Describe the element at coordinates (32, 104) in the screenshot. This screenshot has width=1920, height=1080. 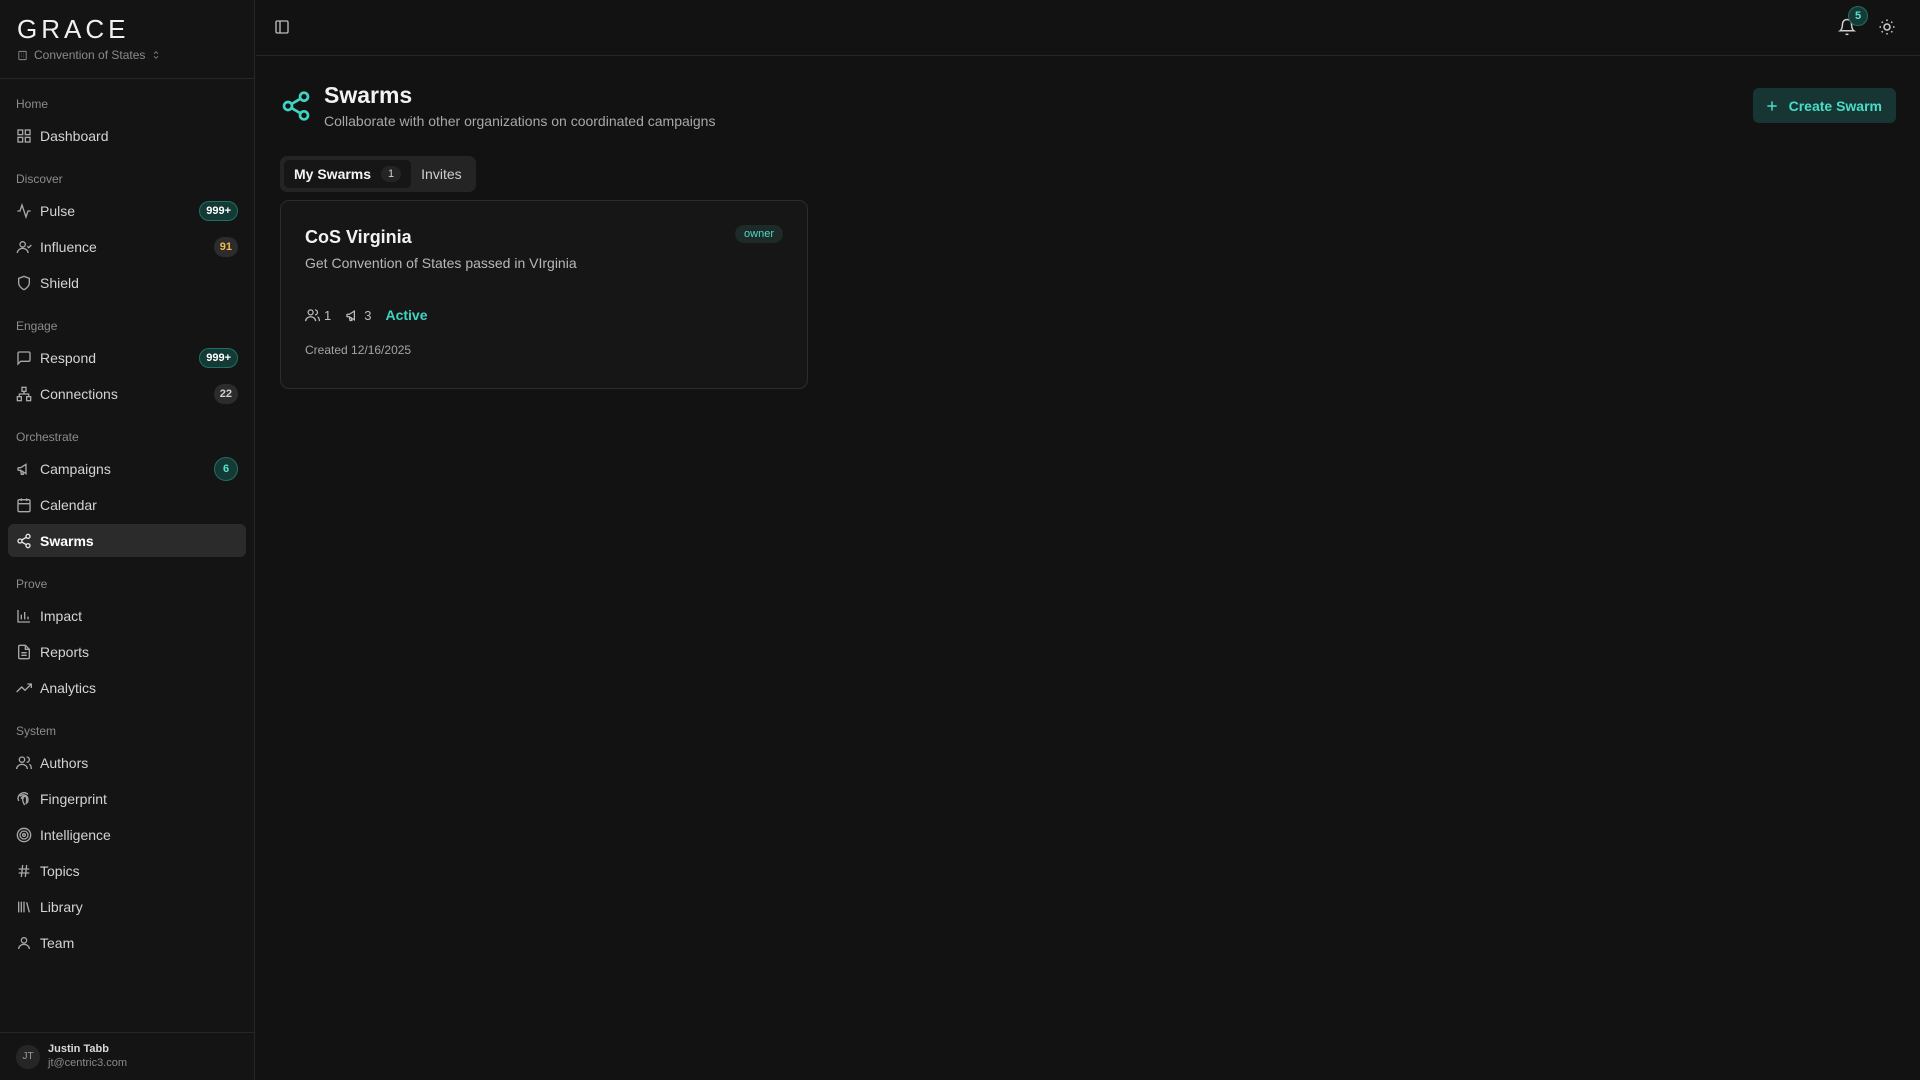
I see `section-label: Home` at that location.